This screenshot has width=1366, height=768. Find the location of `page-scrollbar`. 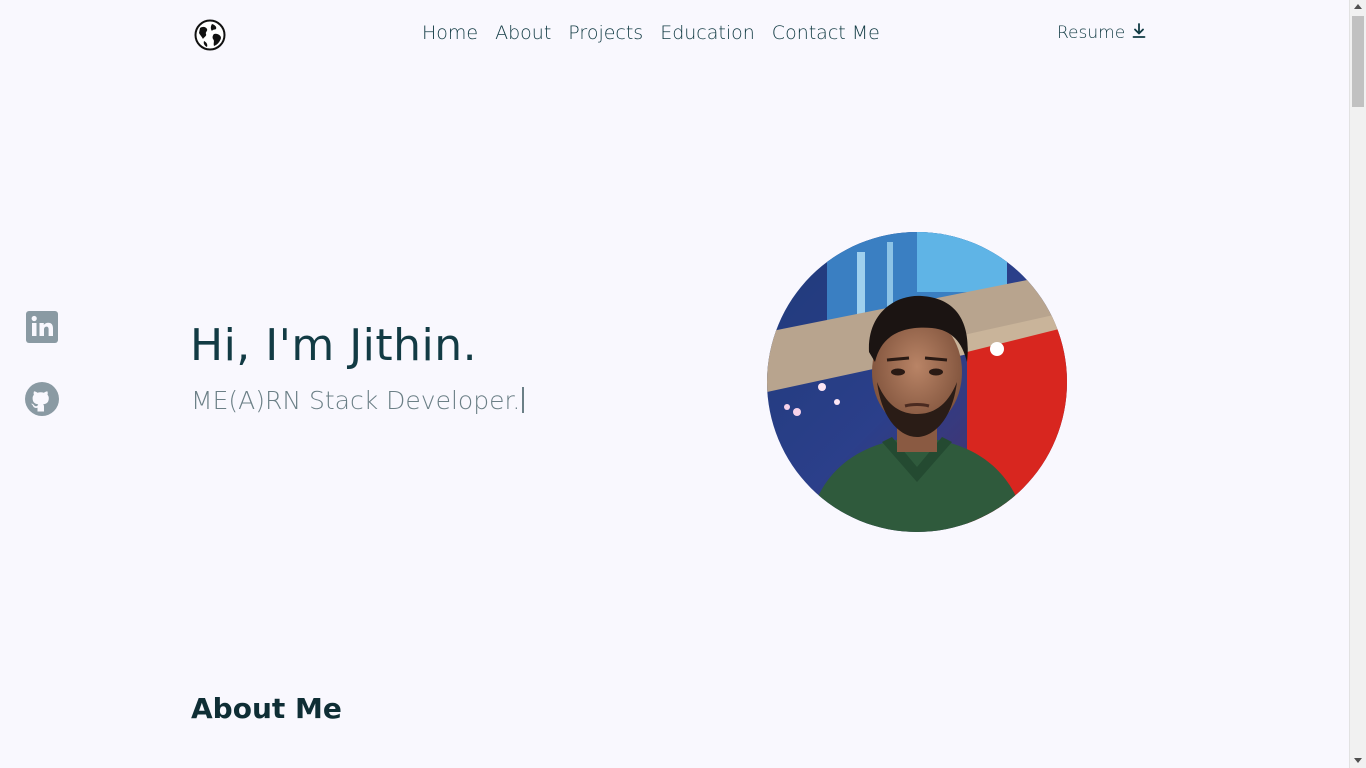

page-scrollbar is located at coordinates (1357, 384).